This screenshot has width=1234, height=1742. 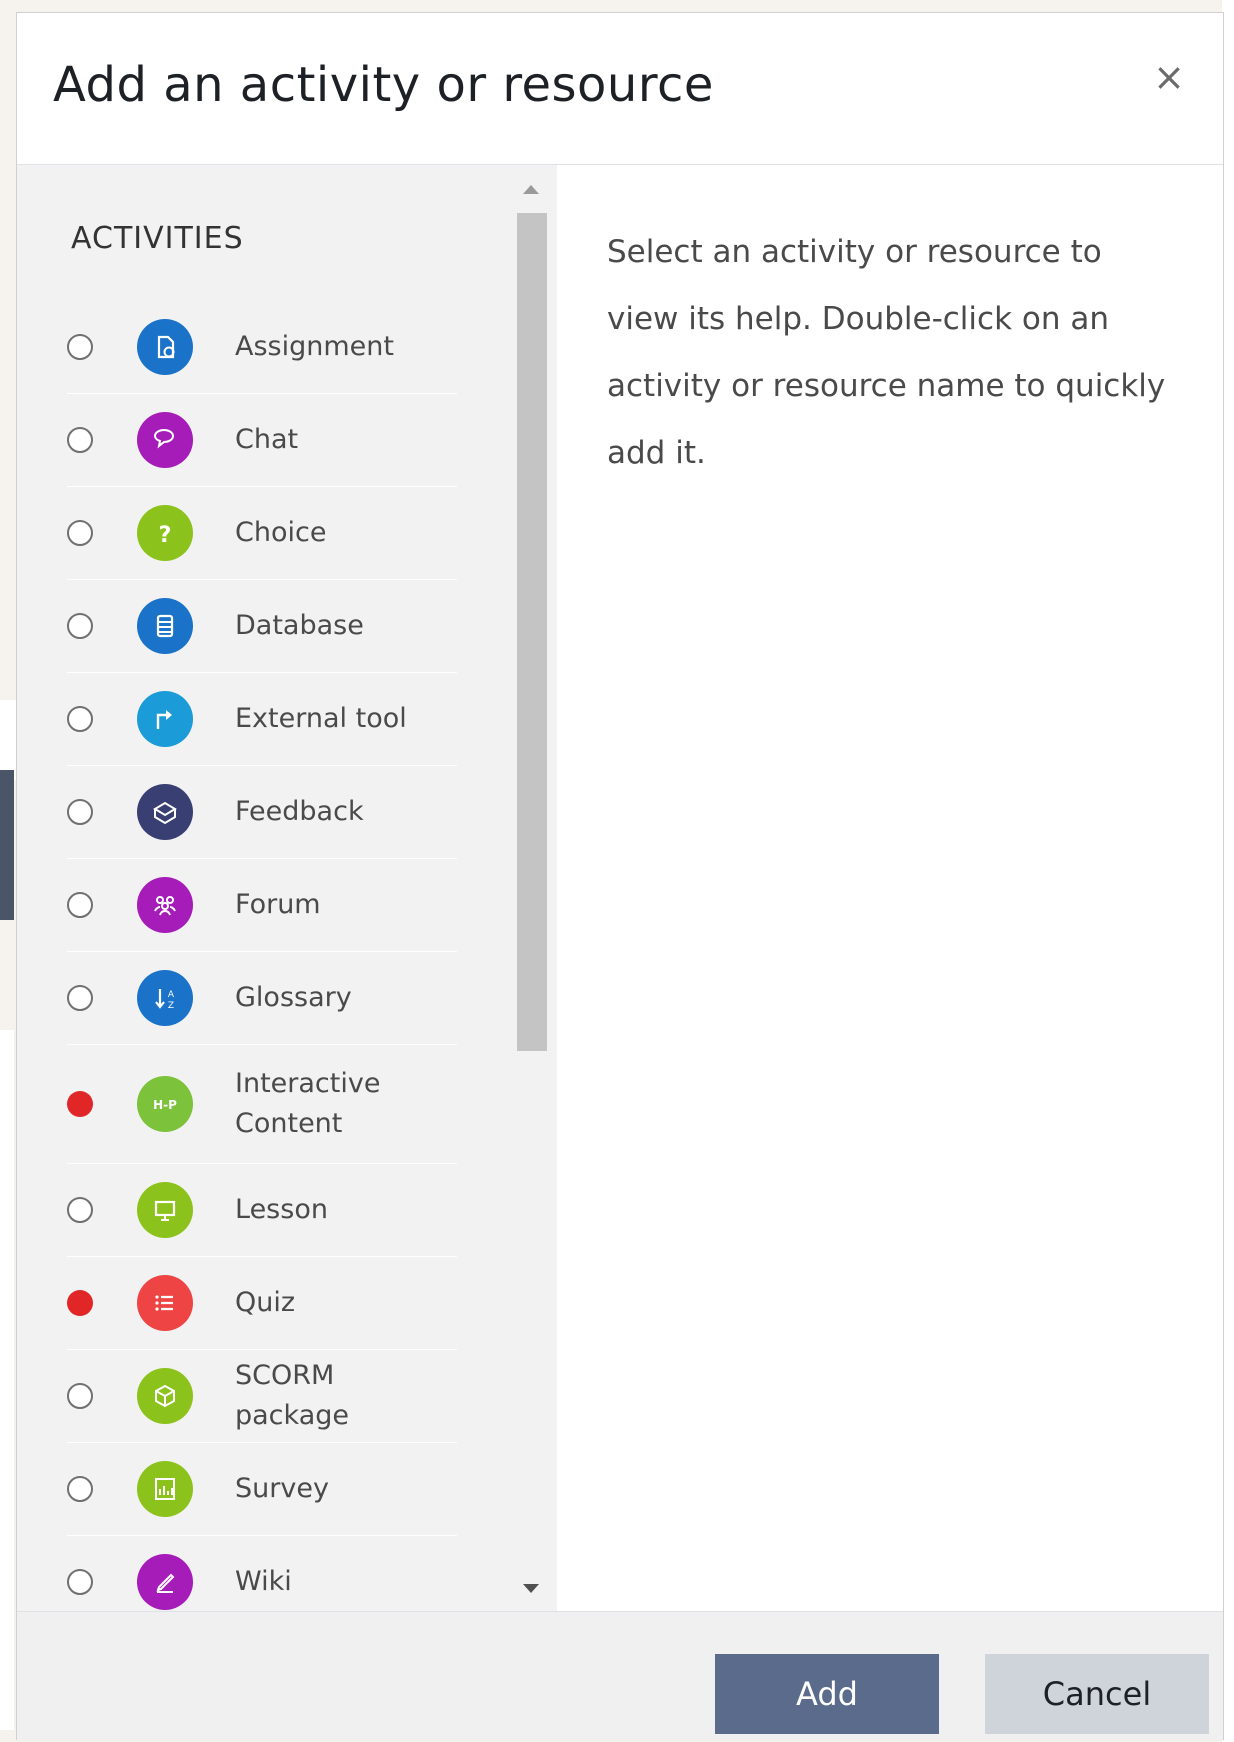 I want to click on chat-icon, so click(x=165, y=440).